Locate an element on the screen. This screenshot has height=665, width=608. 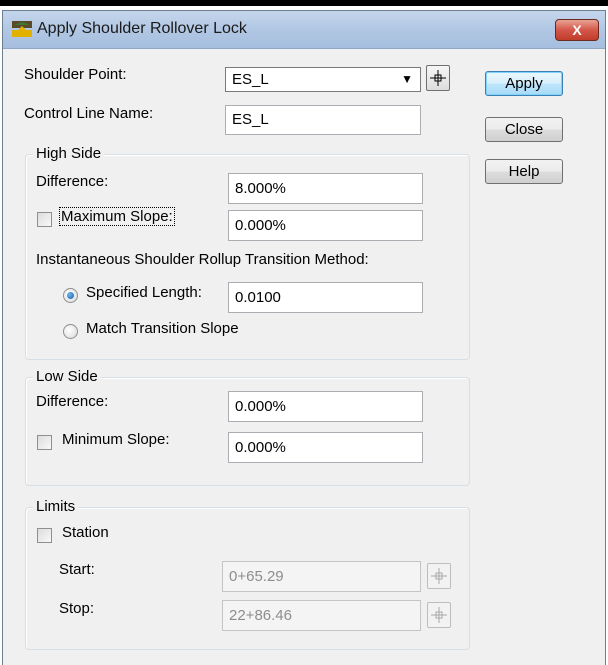
match-transition-slope-label: Match Transition Slope is located at coordinates (162, 328).